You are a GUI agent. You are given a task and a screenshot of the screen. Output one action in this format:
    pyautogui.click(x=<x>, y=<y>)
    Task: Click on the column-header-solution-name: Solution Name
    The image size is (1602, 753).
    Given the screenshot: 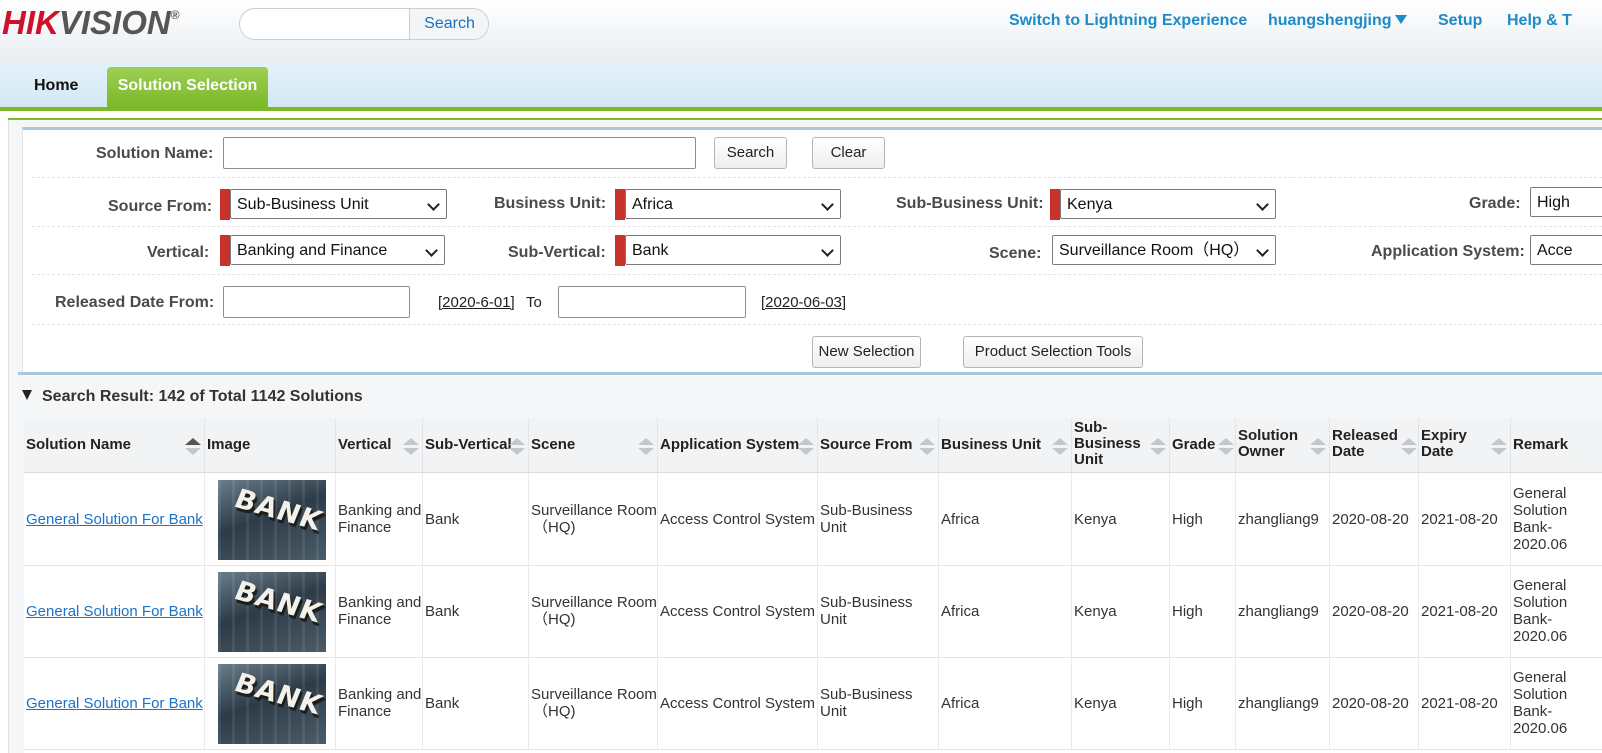 What is the action you would take?
    pyautogui.click(x=114, y=445)
    